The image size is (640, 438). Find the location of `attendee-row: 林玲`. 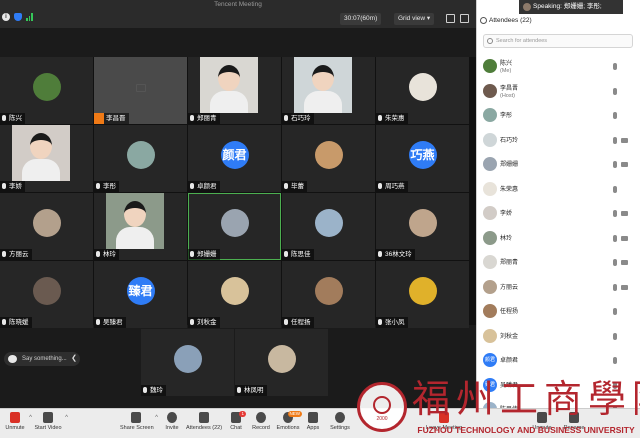

attendee-row: 林玲 is located at coordinates (558, 239).